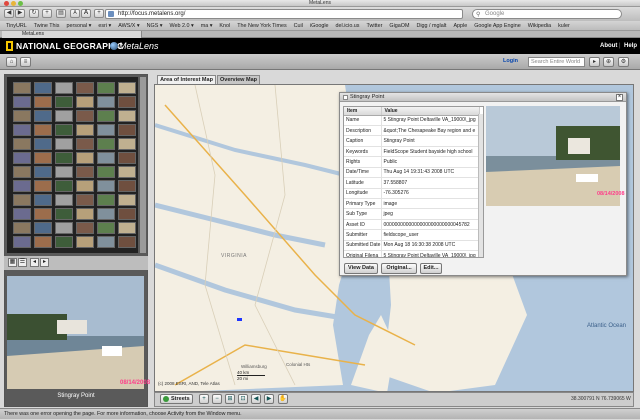  What do you see at coordinates (204, 399) in the screenshot?
I see `zoom-in-icon: +` at bounding box center [204, 399].